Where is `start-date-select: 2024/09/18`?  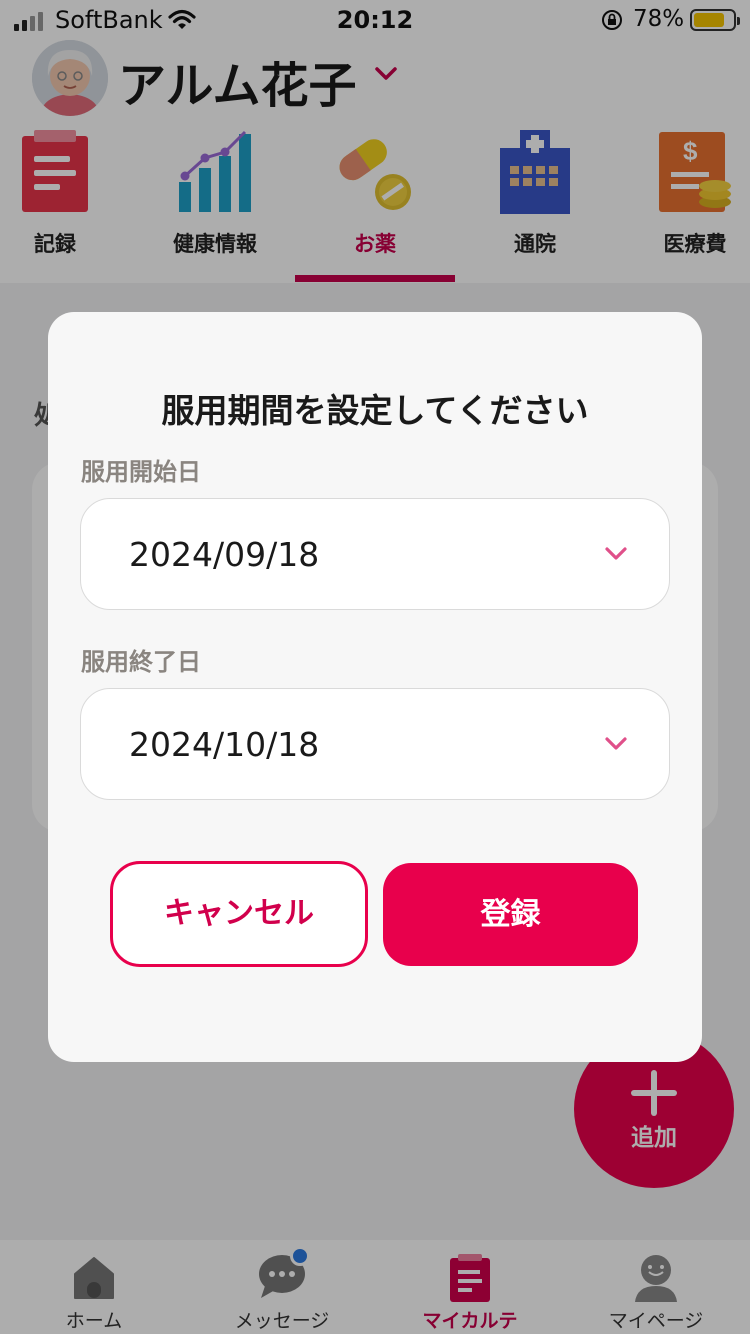
start-date-select: 2024/09/18 is located at coordinates (375, 554).